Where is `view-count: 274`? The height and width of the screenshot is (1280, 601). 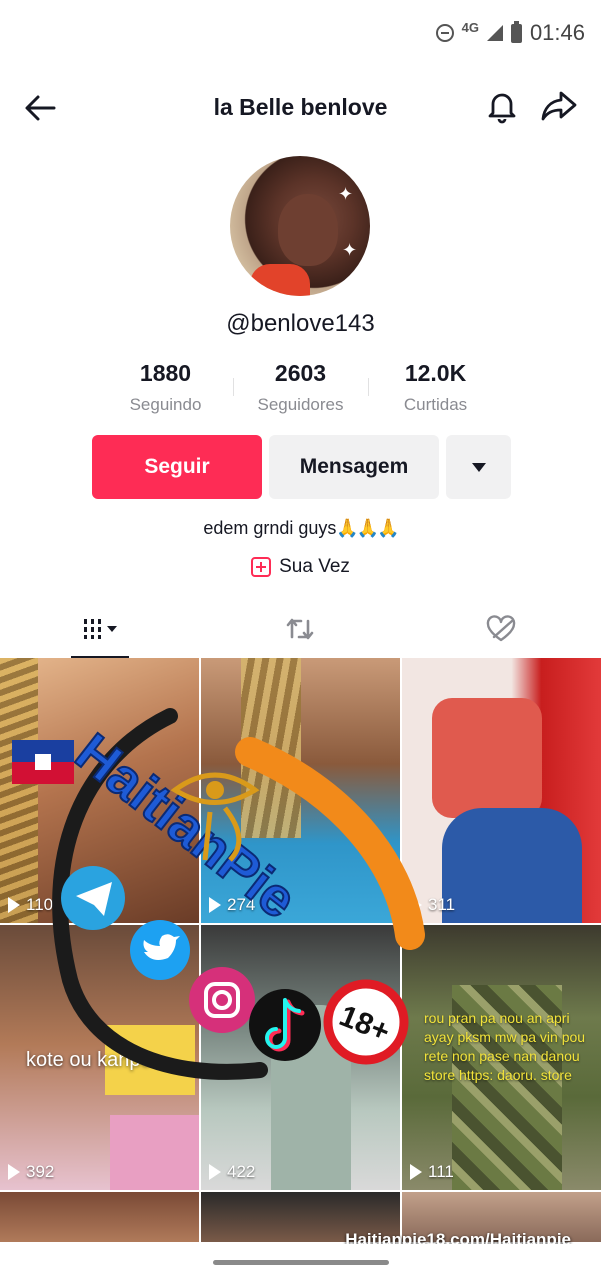 view-count: 274 is located at coordinates (232, 905).